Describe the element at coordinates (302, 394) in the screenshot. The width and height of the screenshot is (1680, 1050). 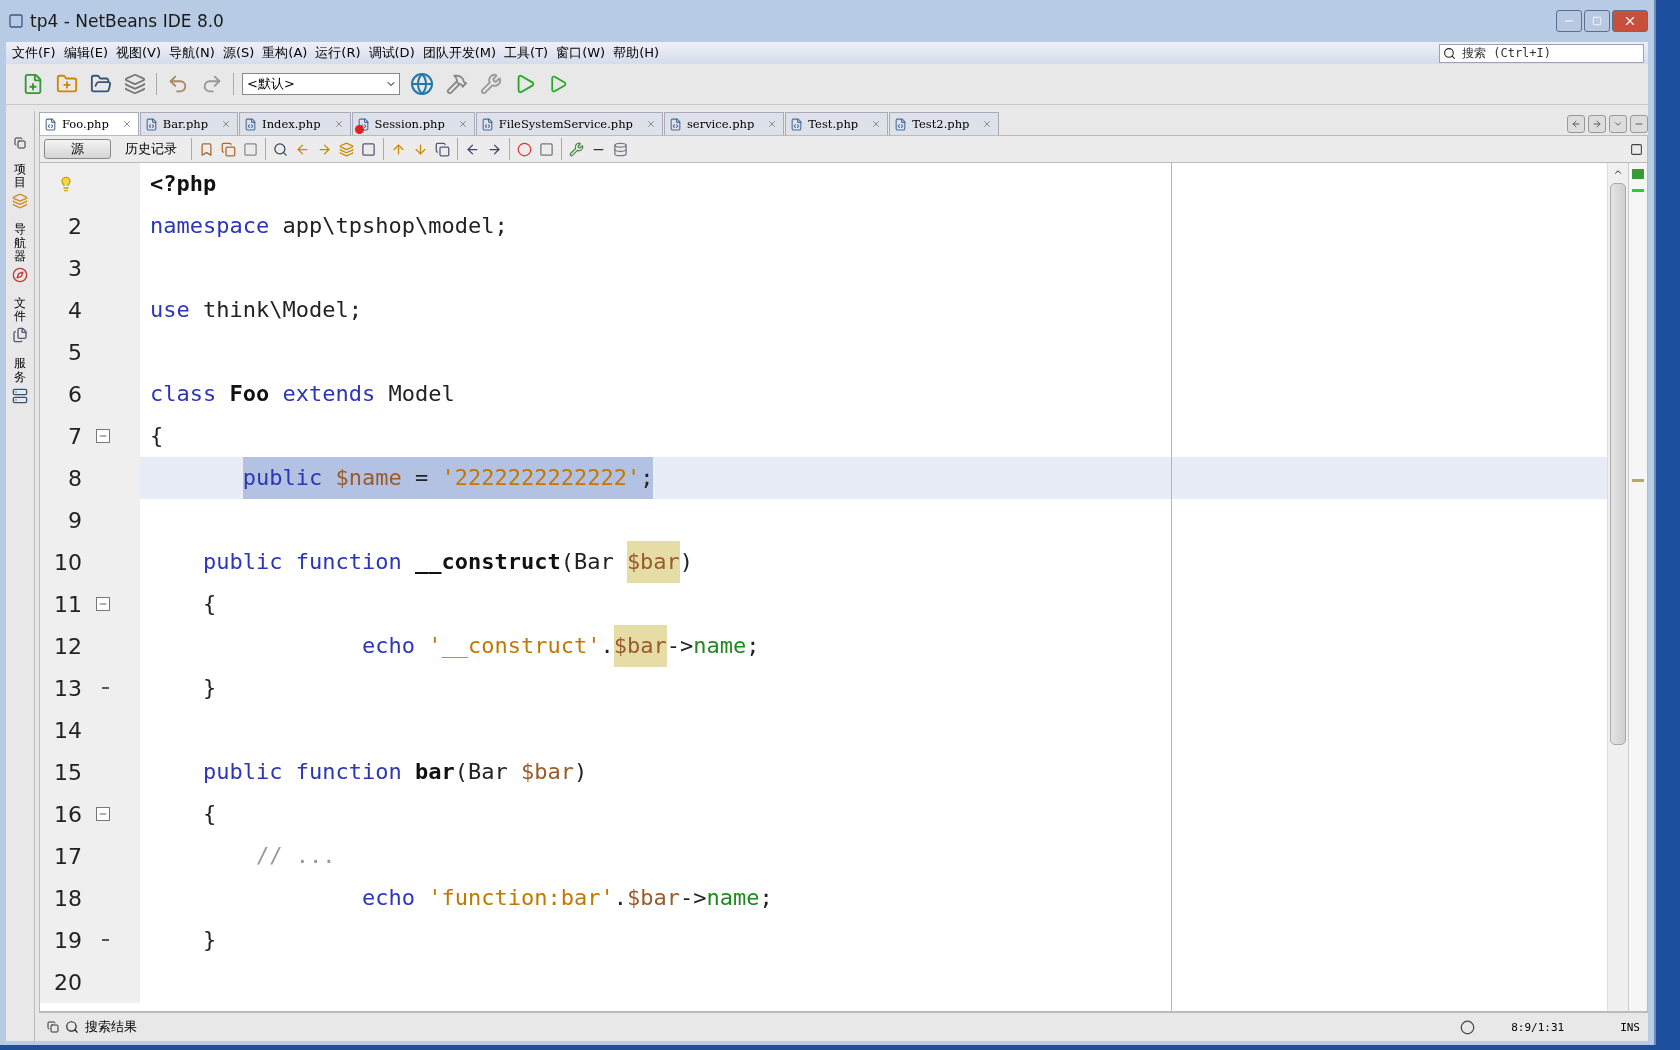
I see `code-line: class Foo extends Model` at that location.